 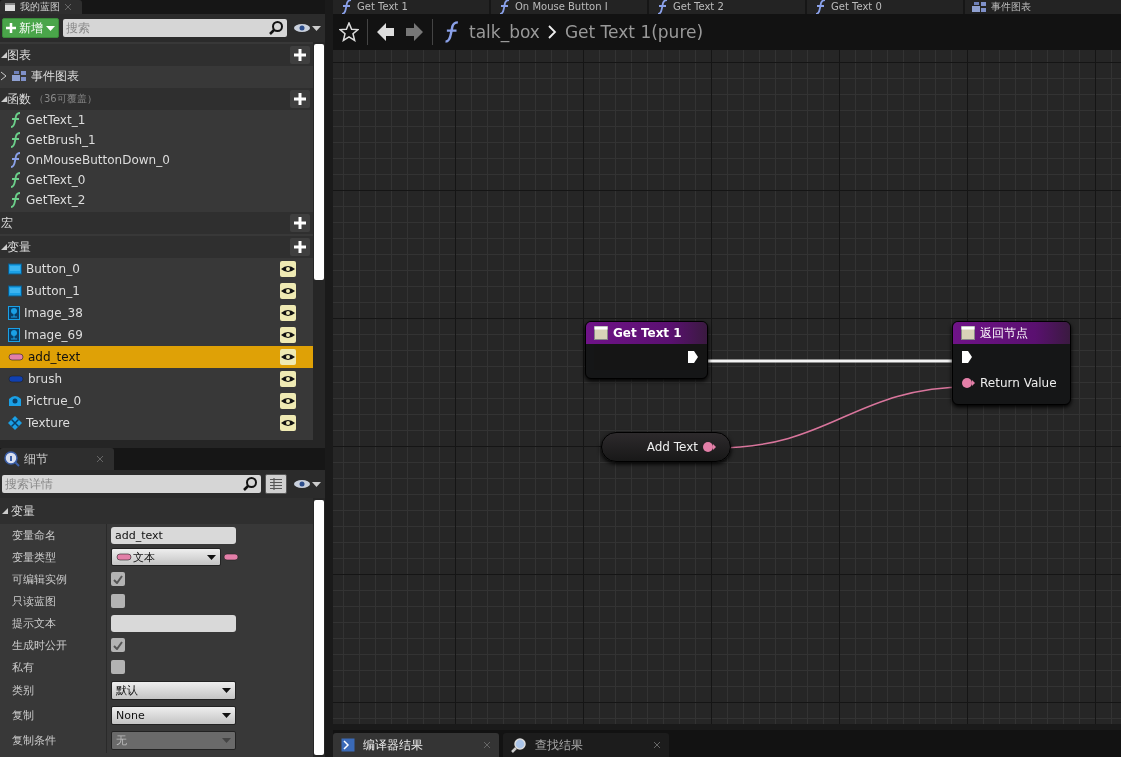 What do you see at coordinates (65, 99) in the screenshot?
I see `function-count: （36可覆盖）` at bounding box center [65, 99].